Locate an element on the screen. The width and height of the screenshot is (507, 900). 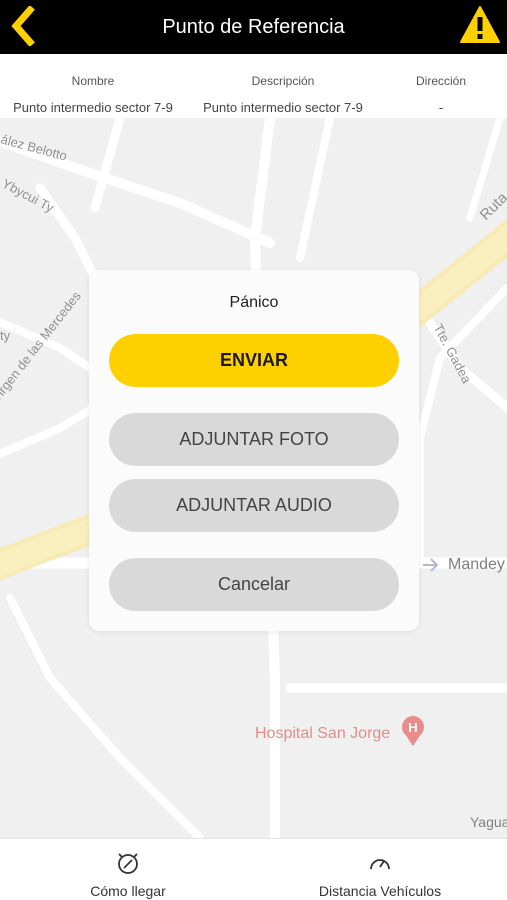
cell-value: - is located at coordinates (441, 107).